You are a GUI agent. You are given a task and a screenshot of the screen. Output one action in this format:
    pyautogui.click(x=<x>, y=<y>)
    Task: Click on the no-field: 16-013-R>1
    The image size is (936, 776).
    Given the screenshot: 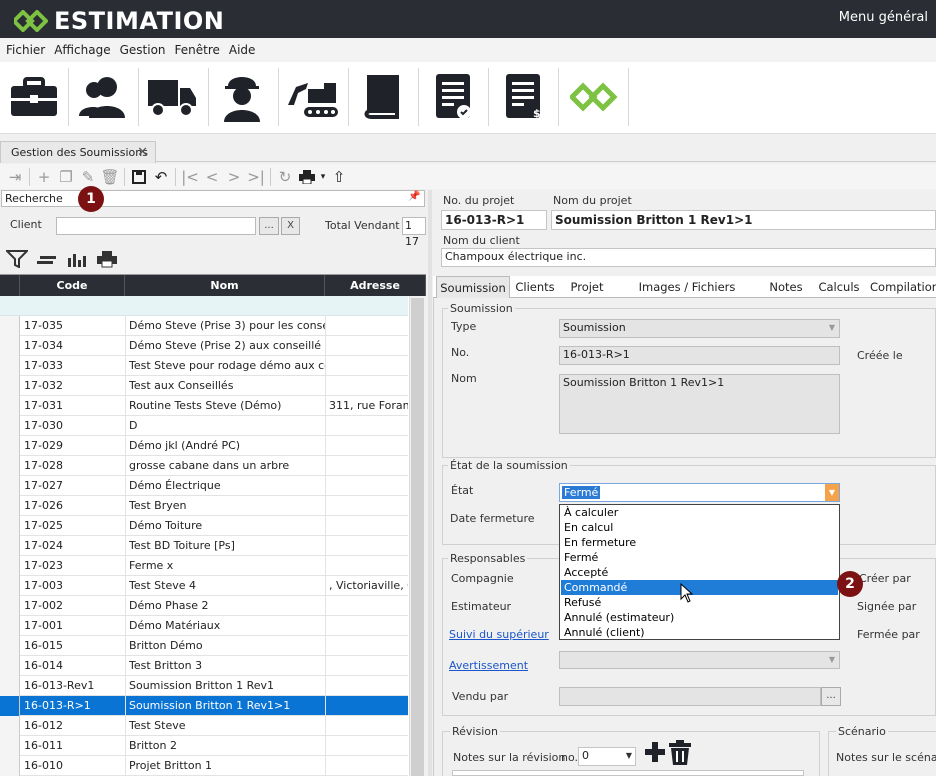 What is the action you would take?
    pyautogui.click(x=699, y=355)
    